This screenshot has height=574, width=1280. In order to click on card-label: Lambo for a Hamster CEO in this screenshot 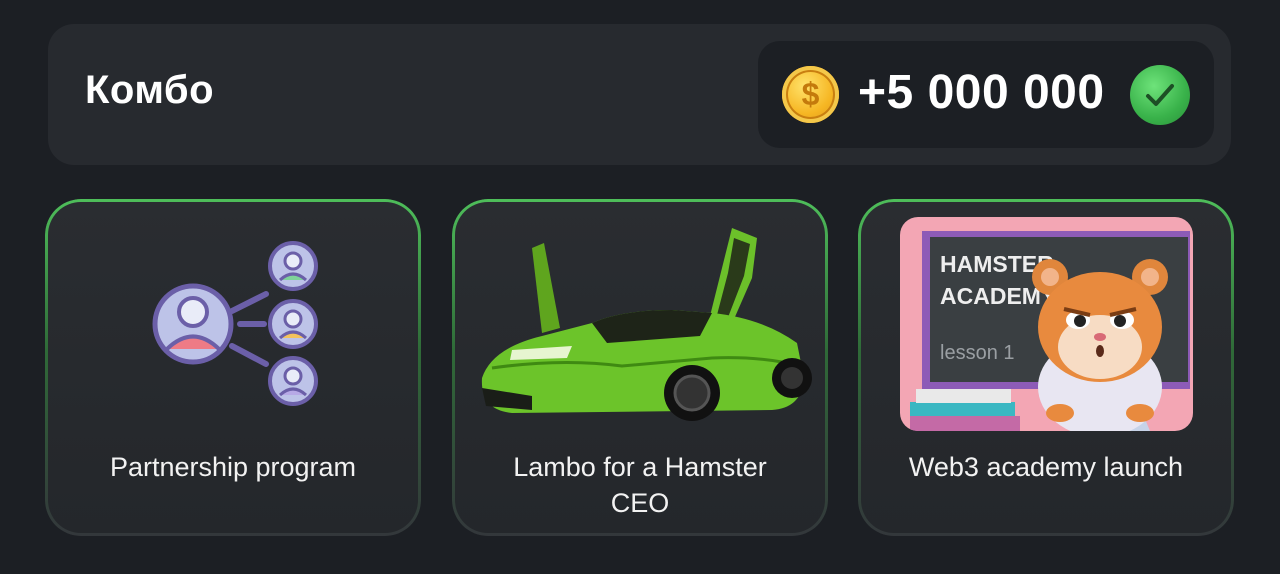, I will do `click(640, 485)`.